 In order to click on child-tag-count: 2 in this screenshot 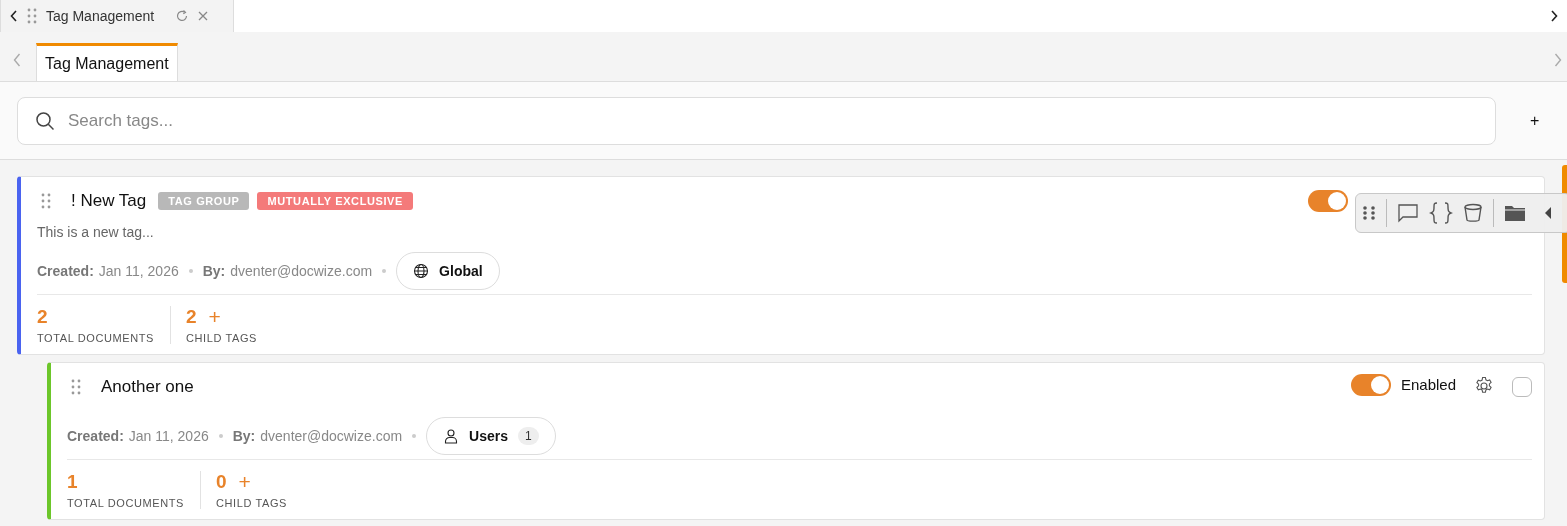, I will do `click(191, 317)`.